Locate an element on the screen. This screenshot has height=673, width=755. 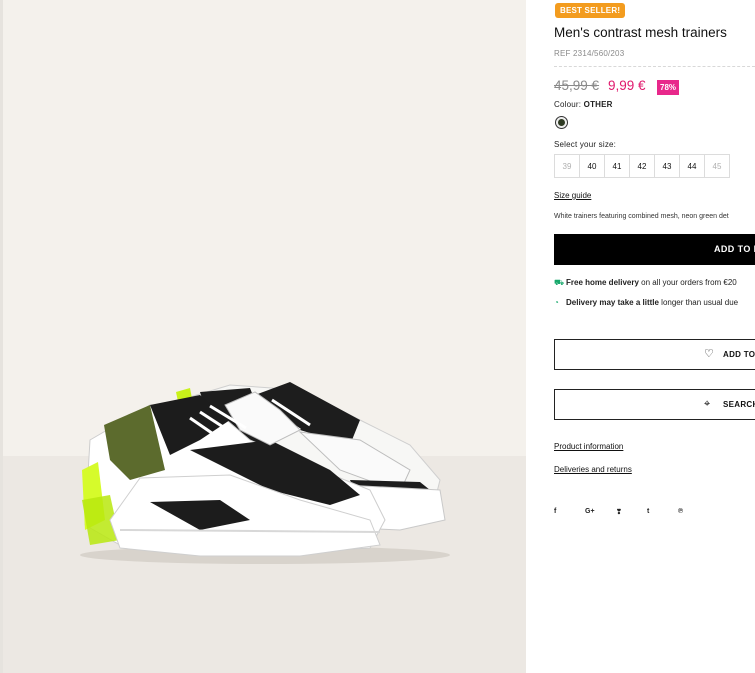
product-reference: REF 2314/560/203 is located at coordinates (589, 53).